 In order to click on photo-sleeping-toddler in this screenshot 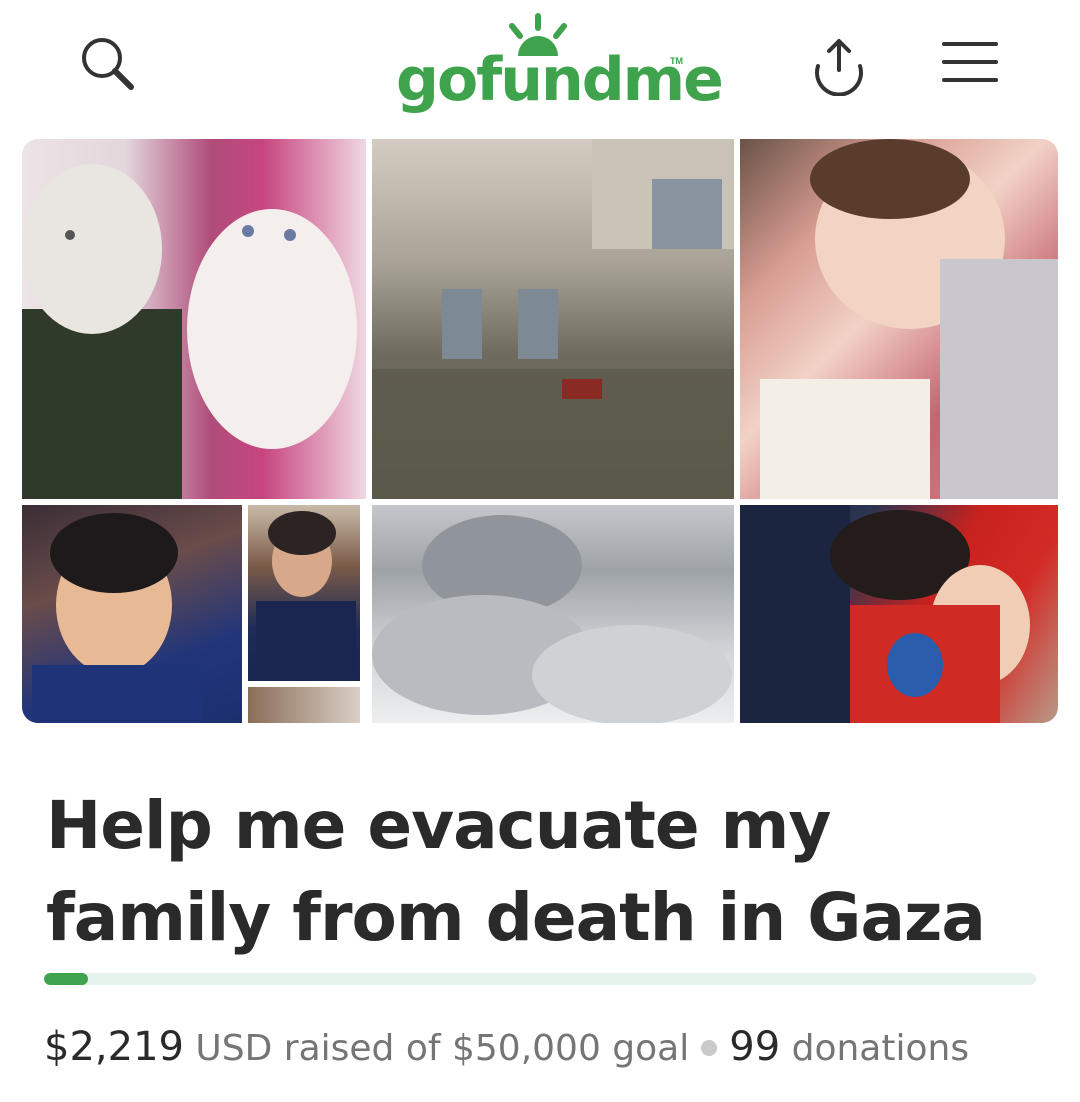, I will do `click(899, 319)`.